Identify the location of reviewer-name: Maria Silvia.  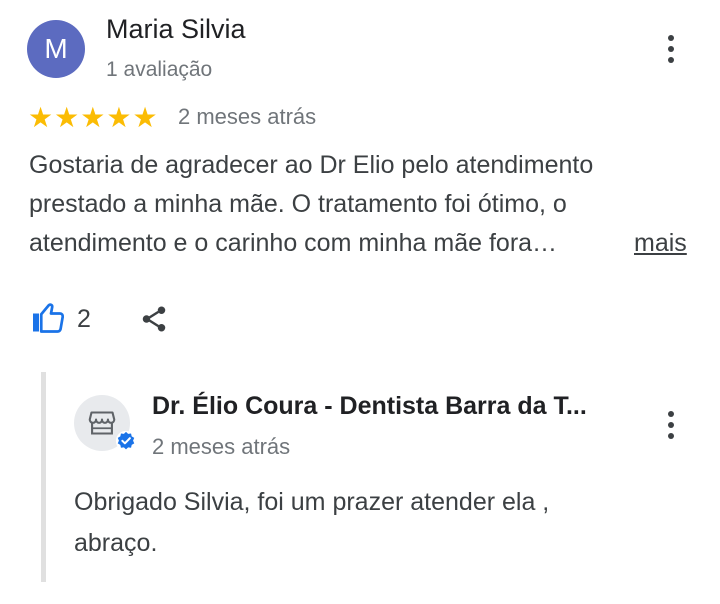
(176, 29).